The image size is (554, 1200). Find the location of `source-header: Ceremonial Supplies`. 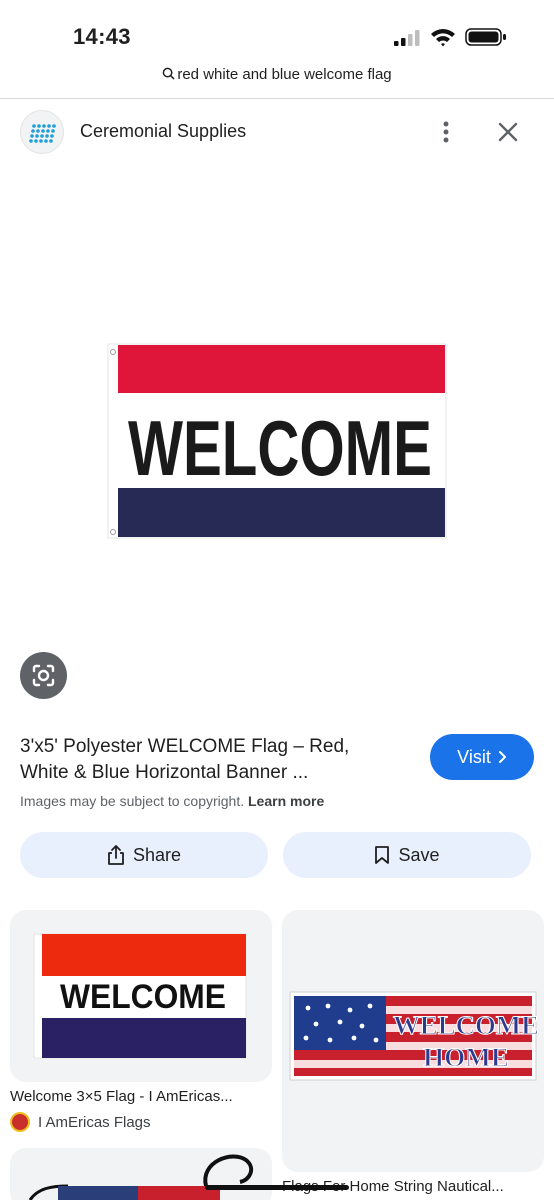

source-header: Ceremonial Supplies is located at coordinates (277, 131).